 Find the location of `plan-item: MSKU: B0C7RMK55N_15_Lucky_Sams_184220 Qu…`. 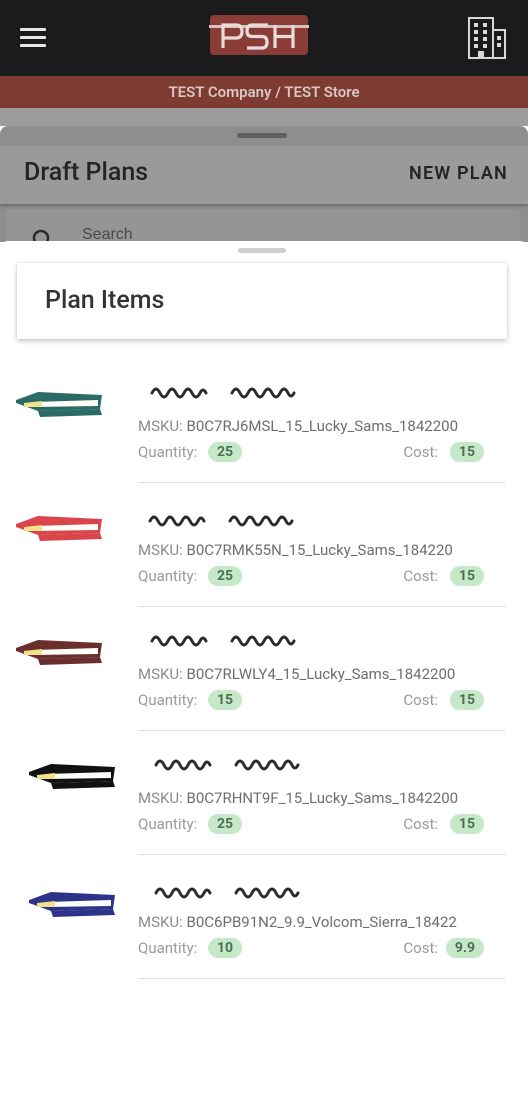

plan-item: MSKU: B0C7RMK55N_15_Lucky_Sams_184220 Qu… is located at coordinates (264, 545).